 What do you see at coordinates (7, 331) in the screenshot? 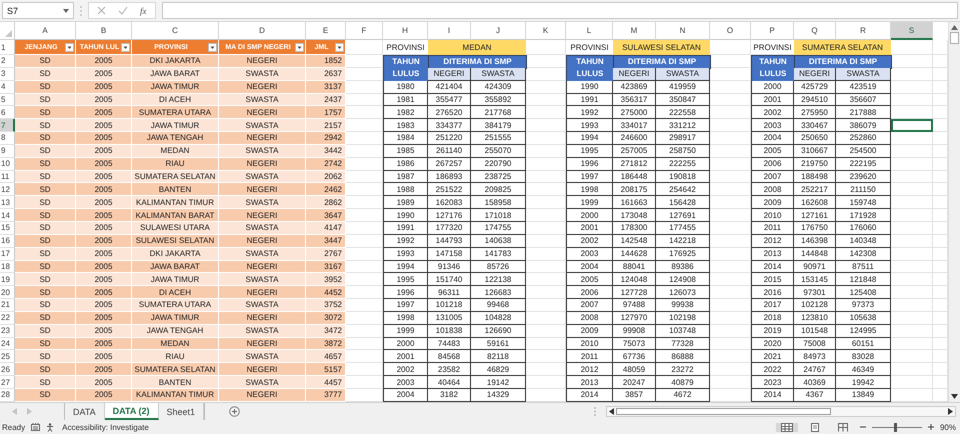
I see `row-header: 23` at bounding box center [7, 331].